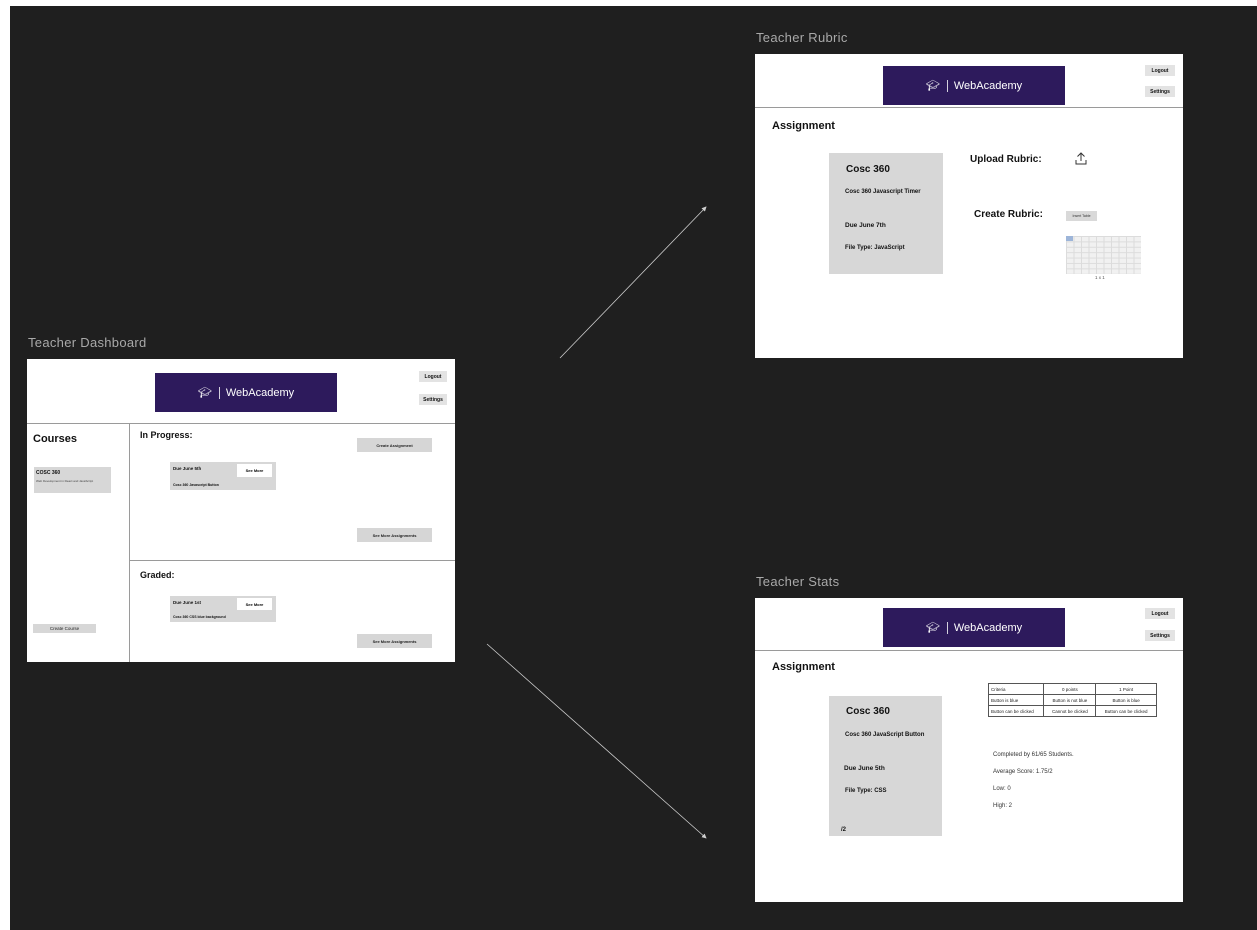  Describe the element at coordinates (802, 37) in the screenshot. I see `frame-title-rubric: Teacher Rubric` at that location.